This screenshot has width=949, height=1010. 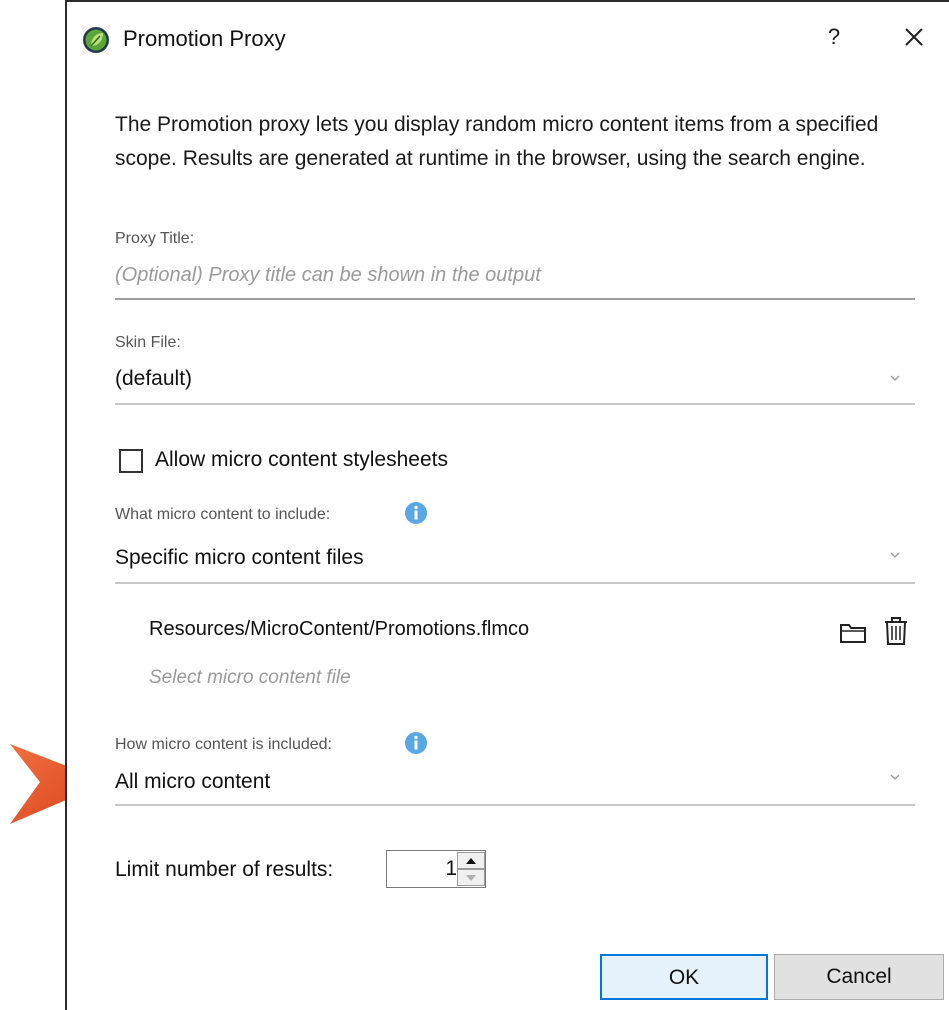 I want to click on app-logo-icon, so click(x=96, y=40).